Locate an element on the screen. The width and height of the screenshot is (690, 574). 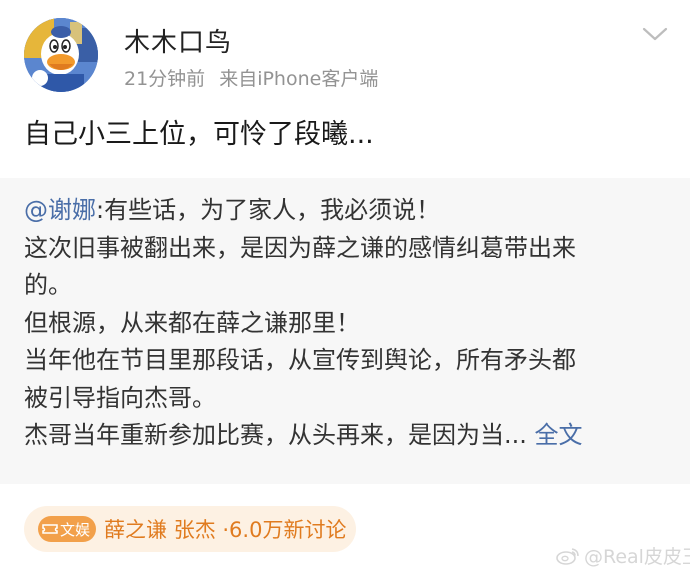
donald-duck-avatar-image is located at coordinates (61, 55).